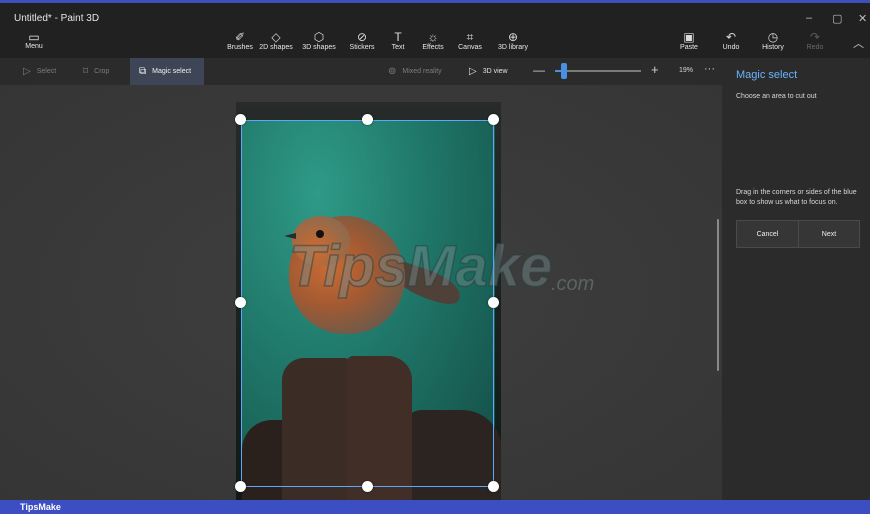 The image size is (870, 514). I want to click on folder-icon: ▭, so click(34, 37).